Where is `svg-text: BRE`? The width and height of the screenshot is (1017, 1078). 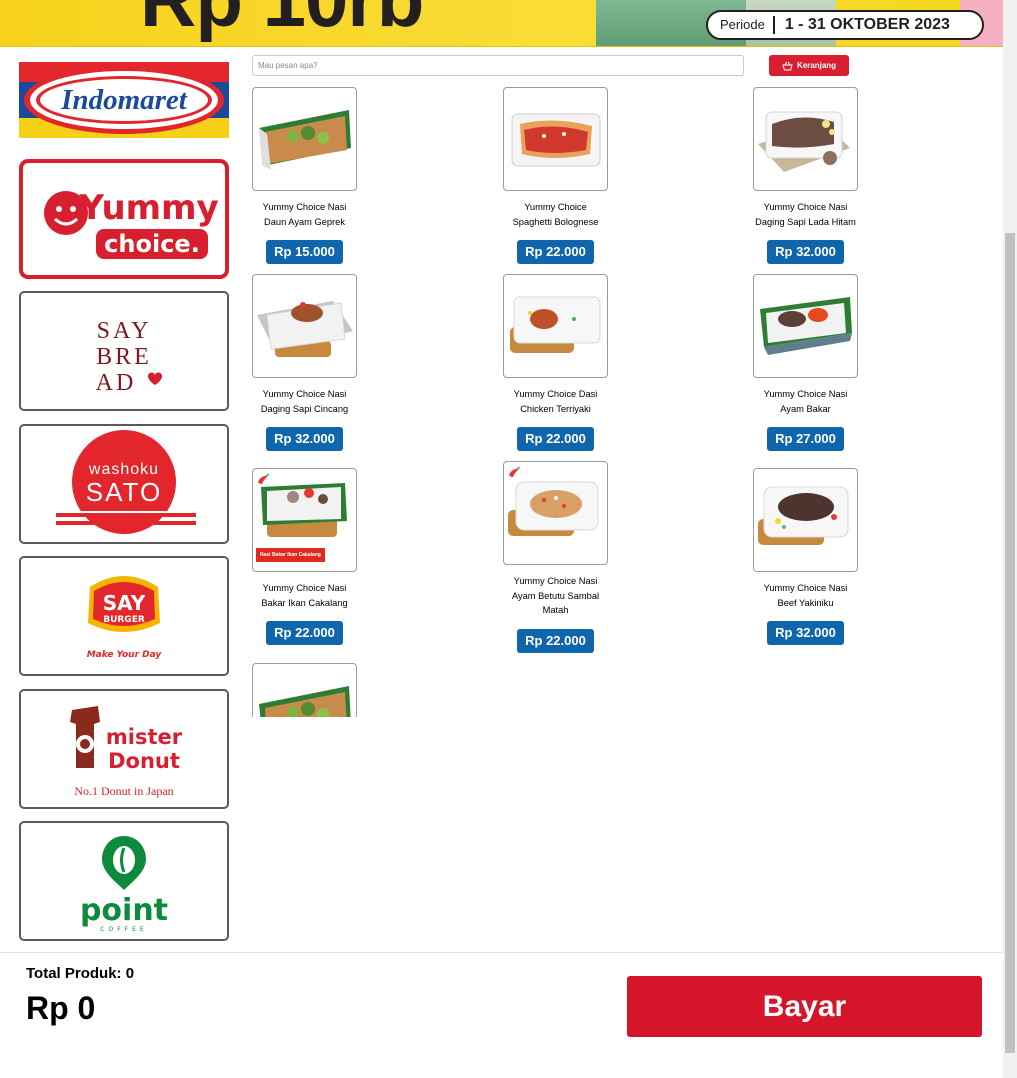 svg-text: BRE is located at coordinates (124, 357).